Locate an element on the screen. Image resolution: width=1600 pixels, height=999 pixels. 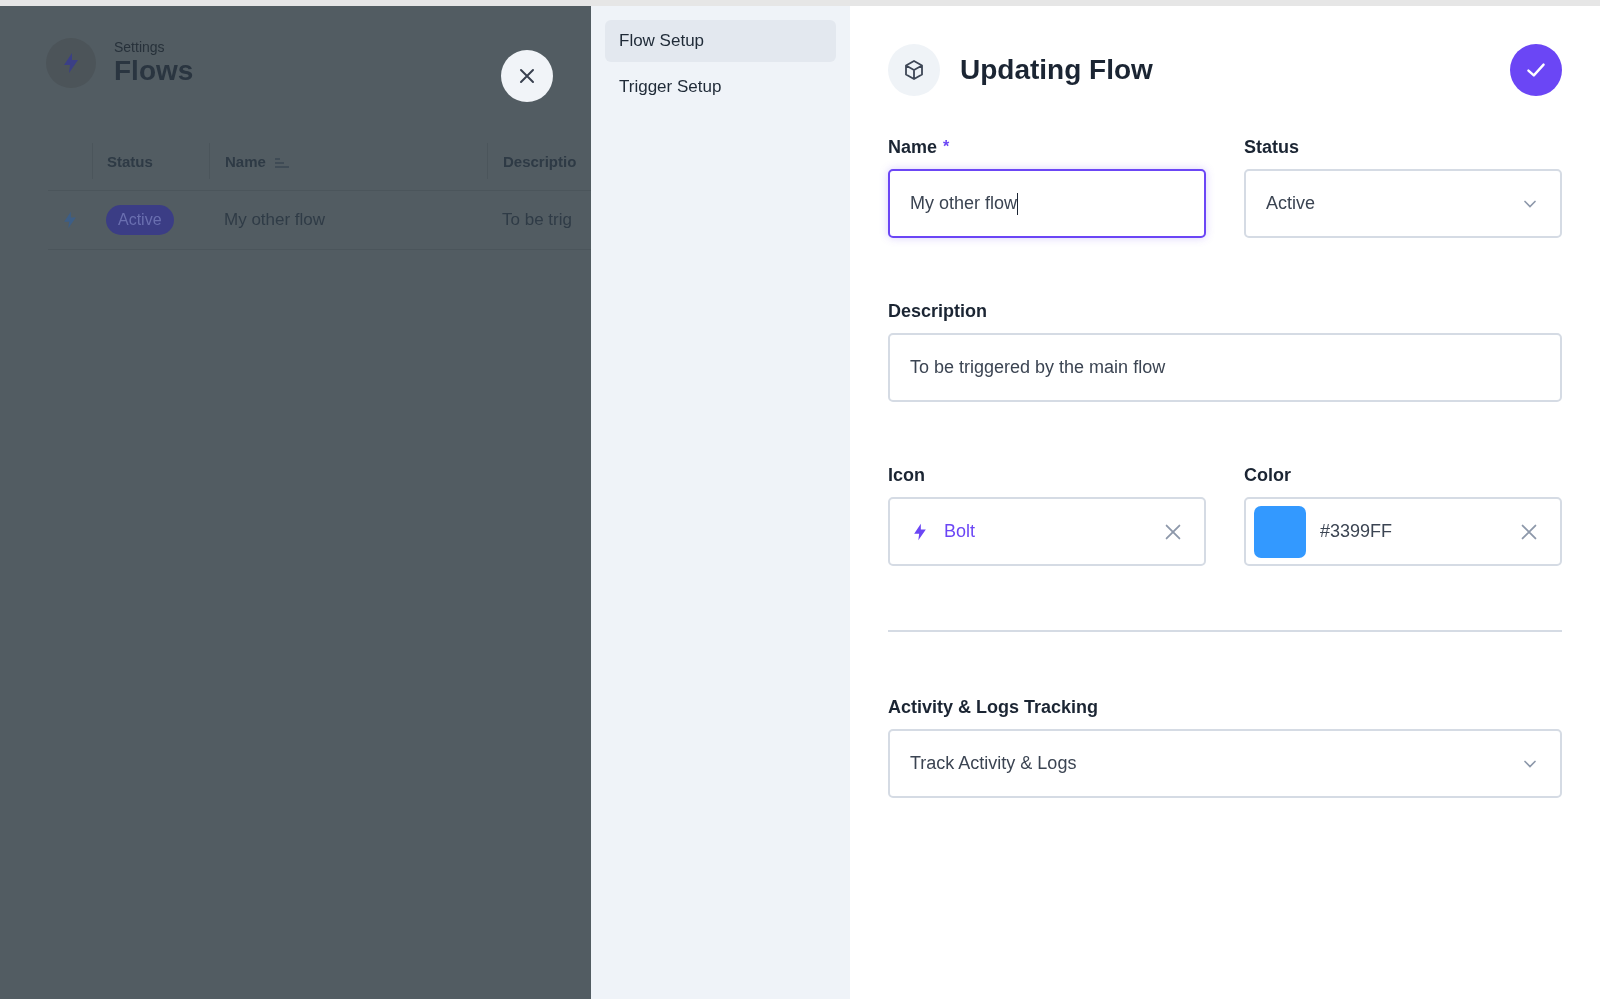
field-label: Icon is located at coordinates (906, 475).